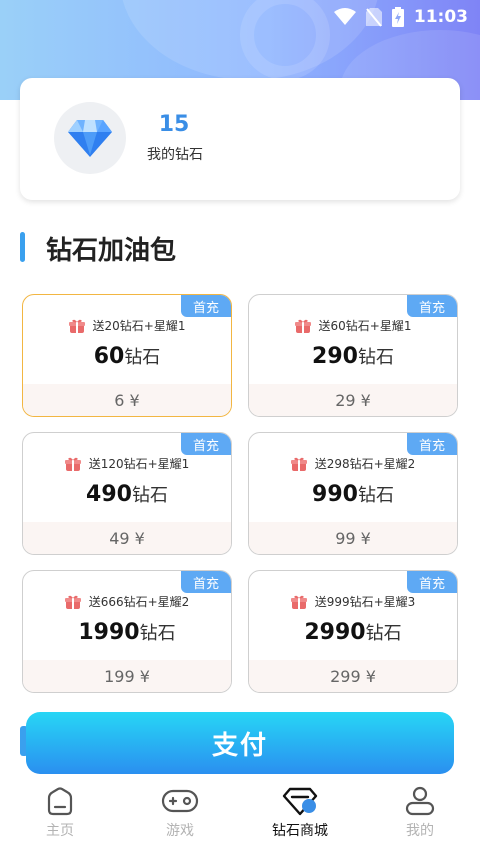  I want to click on bonus-text: 送999钻石+星耀3, so click(365, 602).